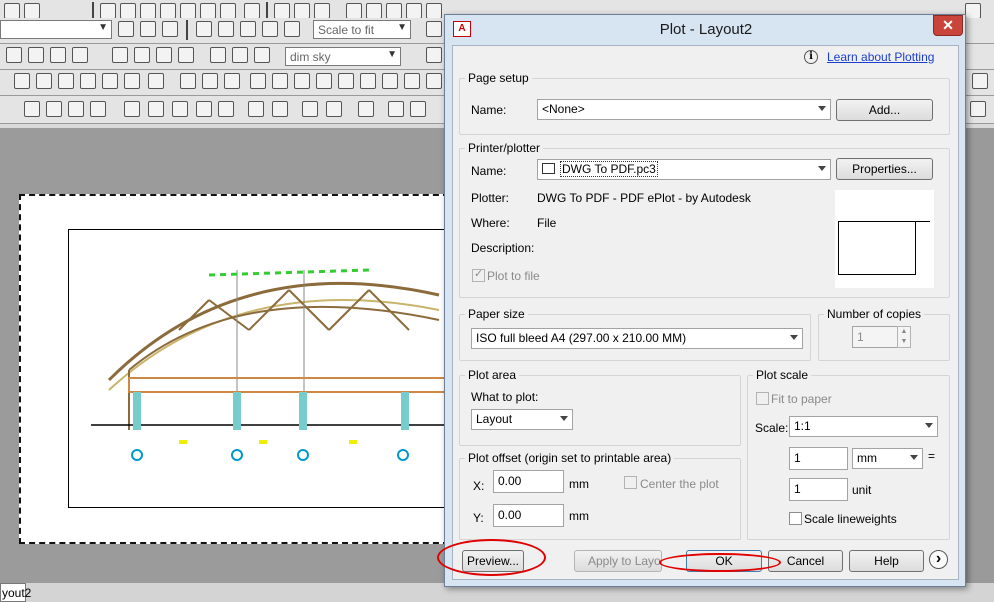 Image resolution: width=994 pixels, height=602 pixels. I want to click on fit-to-paper-checkbox, so click(762, 398).